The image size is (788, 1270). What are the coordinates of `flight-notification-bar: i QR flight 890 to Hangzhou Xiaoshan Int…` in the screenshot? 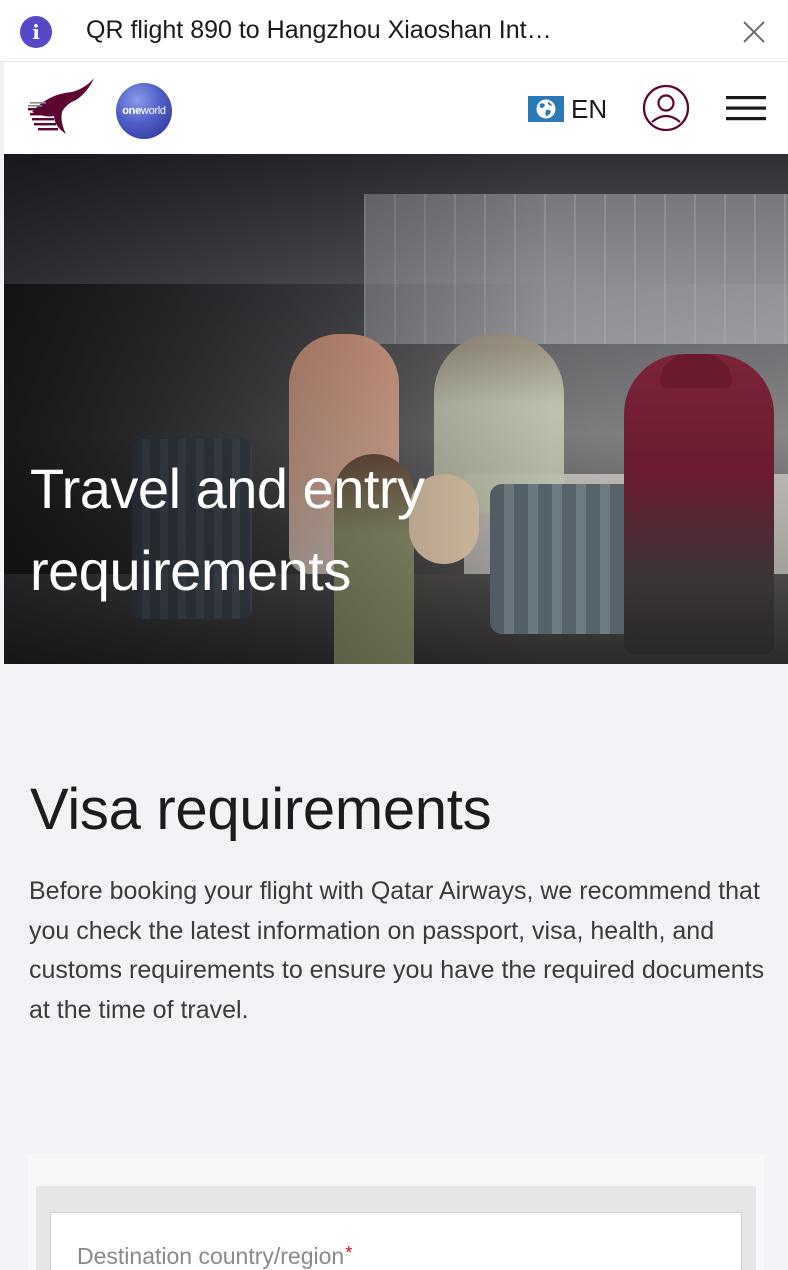 It's located at (394, 31).